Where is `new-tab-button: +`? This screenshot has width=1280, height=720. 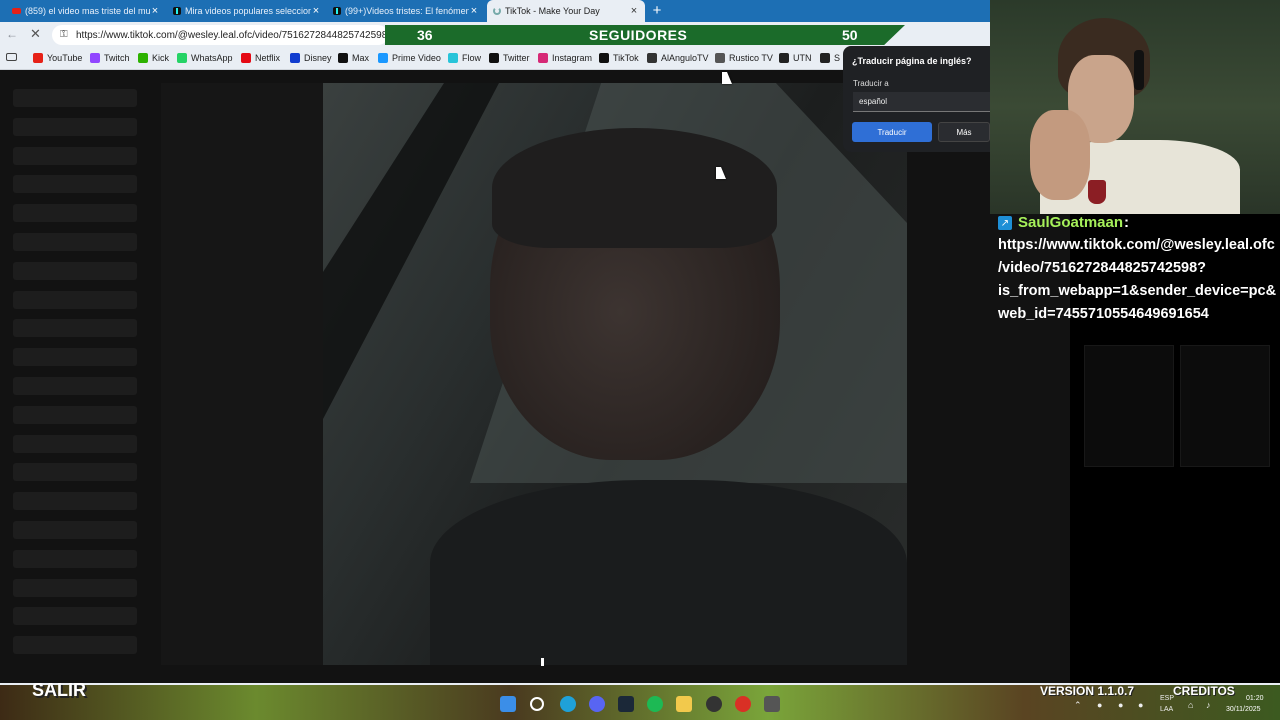
new-tab-button: + is located at coordinates (657, 10).